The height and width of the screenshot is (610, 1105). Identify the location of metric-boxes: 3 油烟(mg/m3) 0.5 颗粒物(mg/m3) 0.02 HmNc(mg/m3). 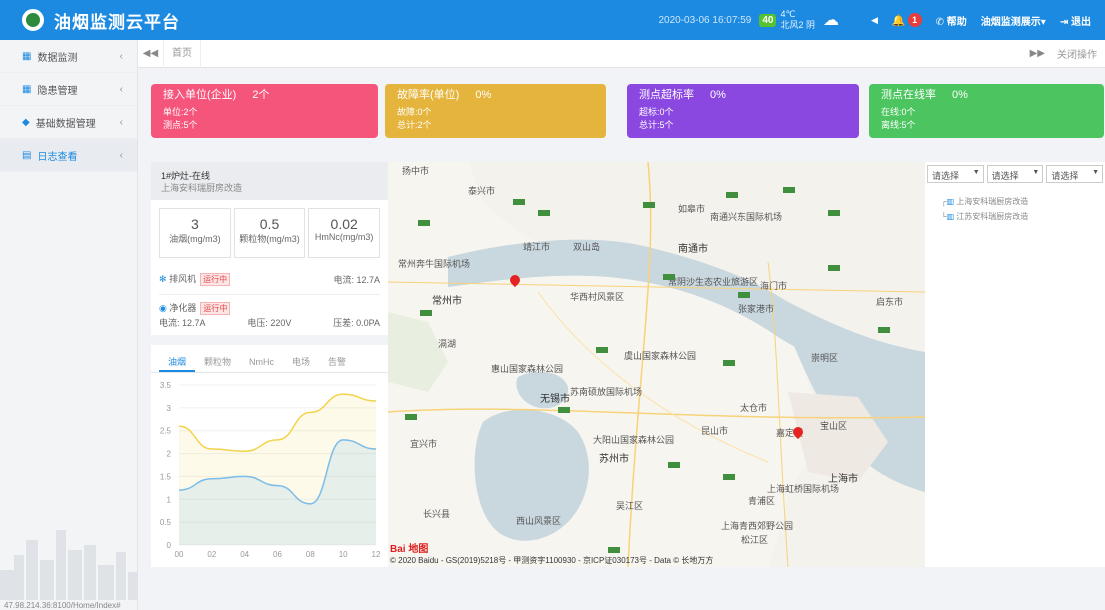
(269, 232).